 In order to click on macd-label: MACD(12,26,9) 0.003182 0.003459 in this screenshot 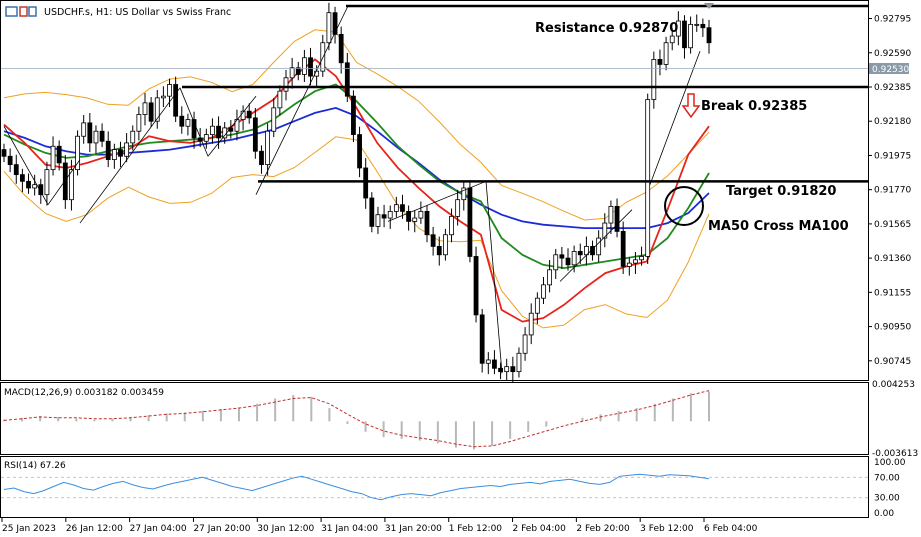, I will do `click(84, 393)`.